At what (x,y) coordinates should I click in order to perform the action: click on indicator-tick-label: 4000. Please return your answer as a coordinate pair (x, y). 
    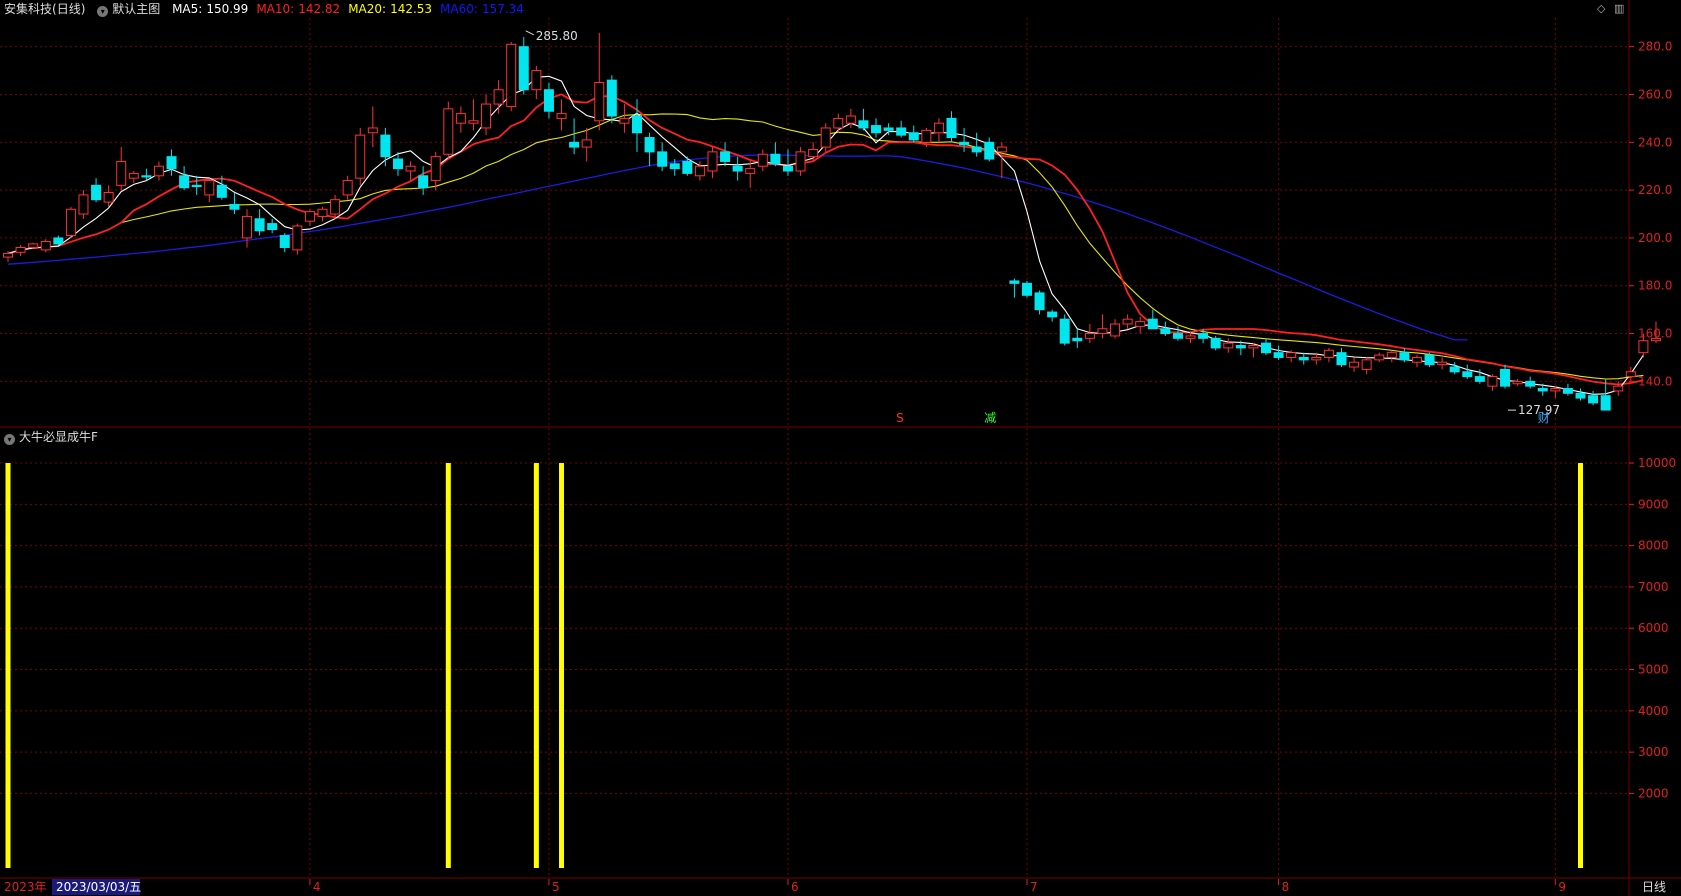
    Looking at the image, I should click on (1653, 711).